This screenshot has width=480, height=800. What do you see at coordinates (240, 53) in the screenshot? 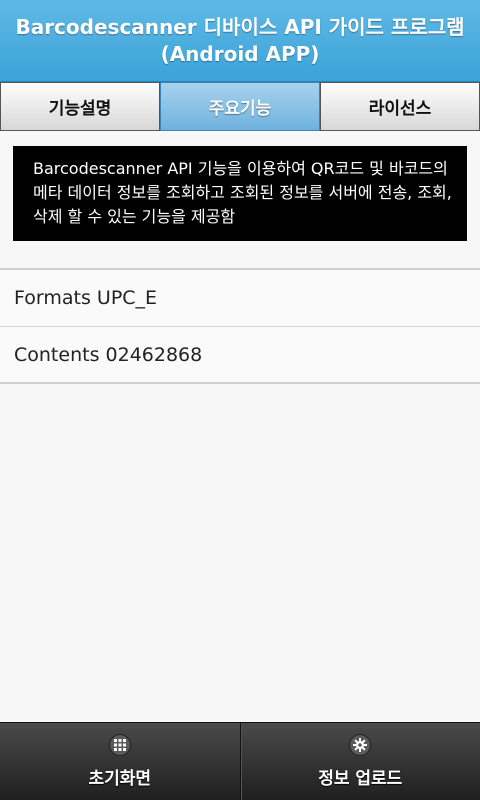
I see `app-subtitle: (Android APP)` at bounding box center [240, 53].